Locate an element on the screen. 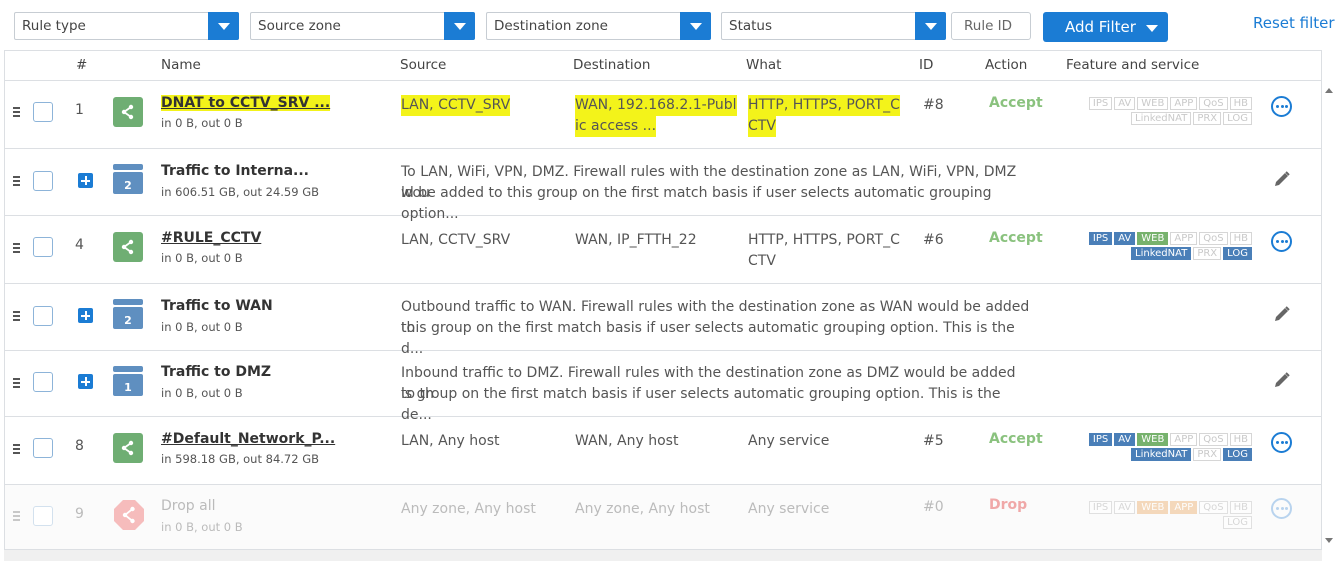 This screenshot has width=1338, height=561. source-zone-dropdown: Source zone is located at coordinates (362, 26).